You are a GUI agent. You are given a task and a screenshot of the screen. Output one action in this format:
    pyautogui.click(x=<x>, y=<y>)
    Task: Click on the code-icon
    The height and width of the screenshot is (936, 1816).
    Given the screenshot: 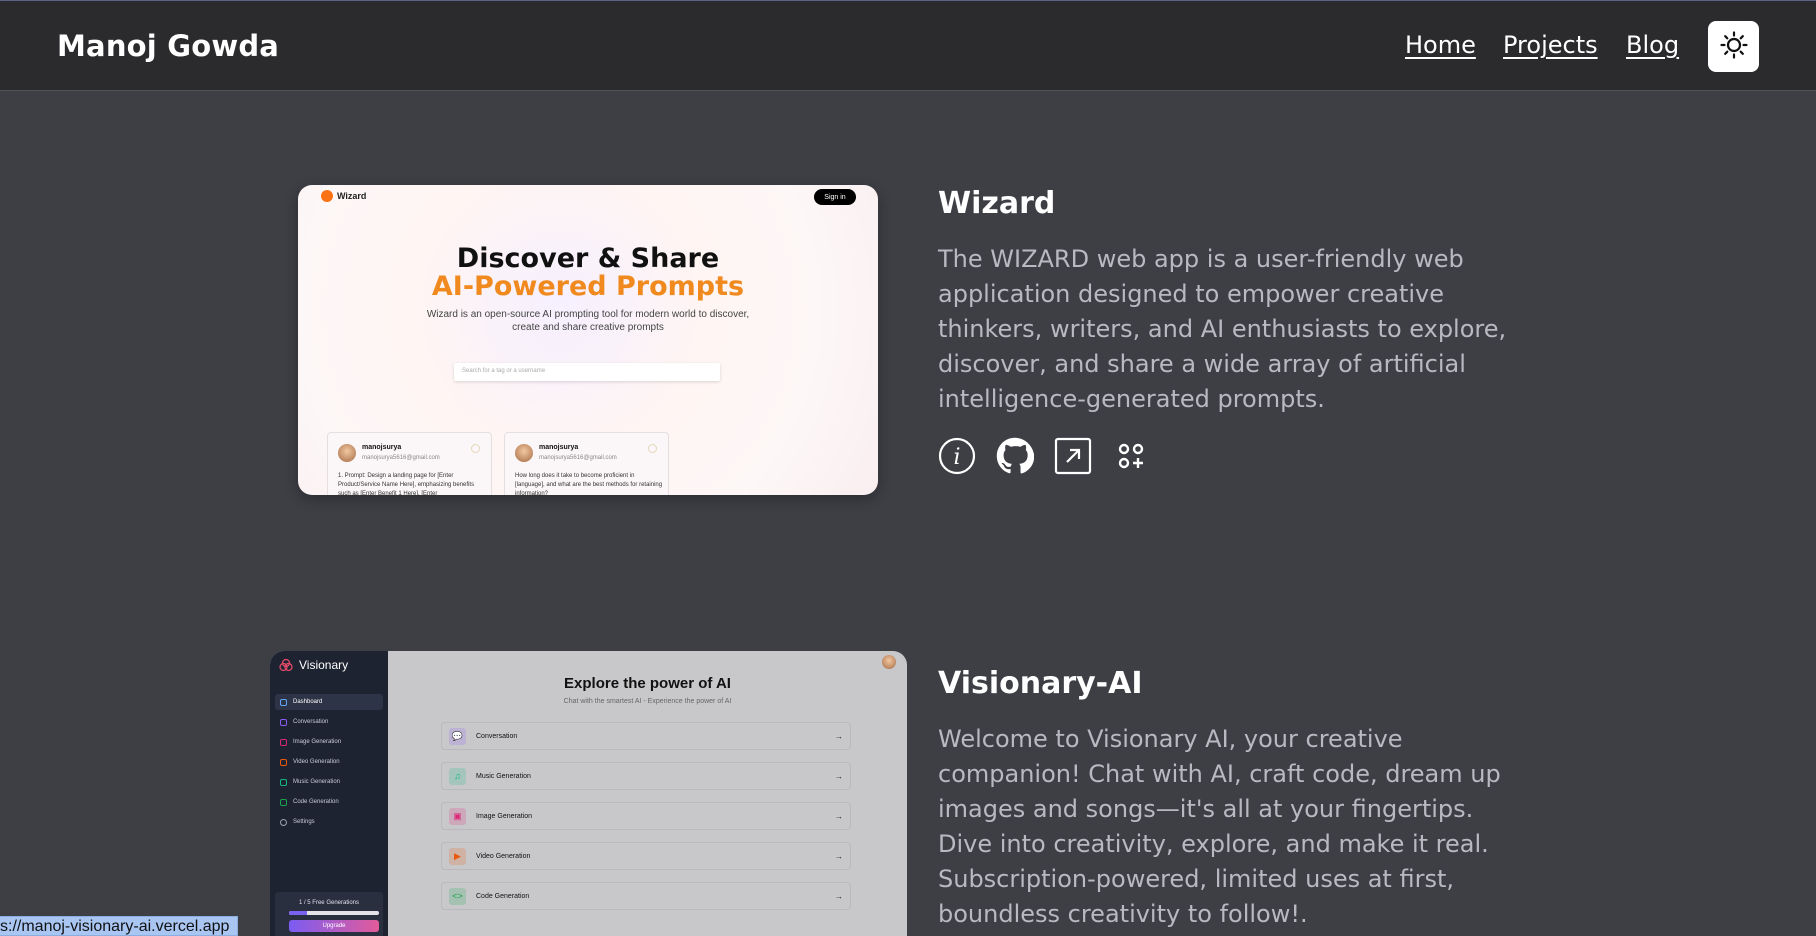 What is the action you would take?
    pyautogui.click(x=283, y=802)
    